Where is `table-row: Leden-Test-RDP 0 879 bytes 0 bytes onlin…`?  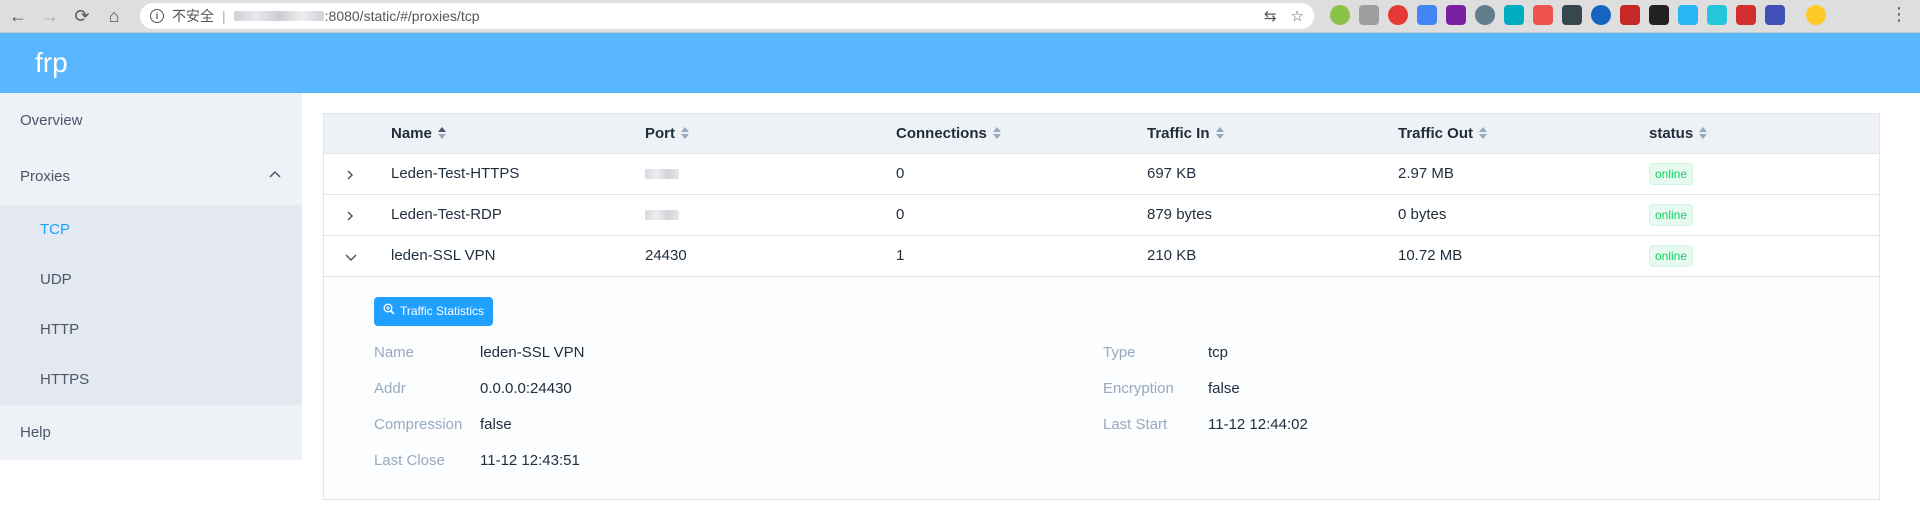 table-row: Leden-Test-RDP 0 879 bytes 0 bytes onlin… is located at coordinates (1101, 215).